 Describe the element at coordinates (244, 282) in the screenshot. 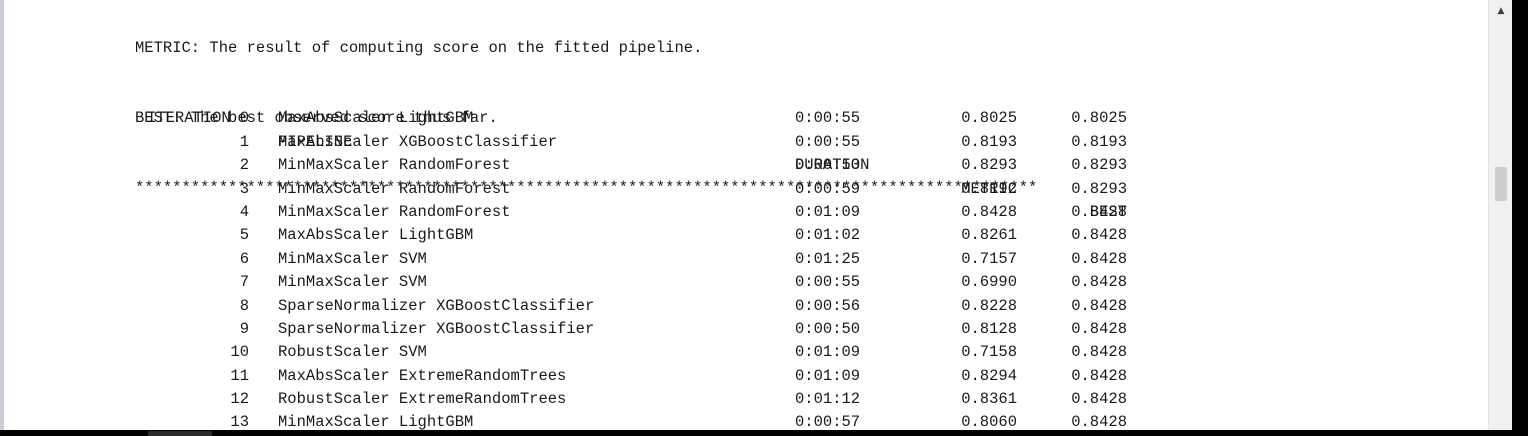

I see `cell-iteration: 7` at that location.